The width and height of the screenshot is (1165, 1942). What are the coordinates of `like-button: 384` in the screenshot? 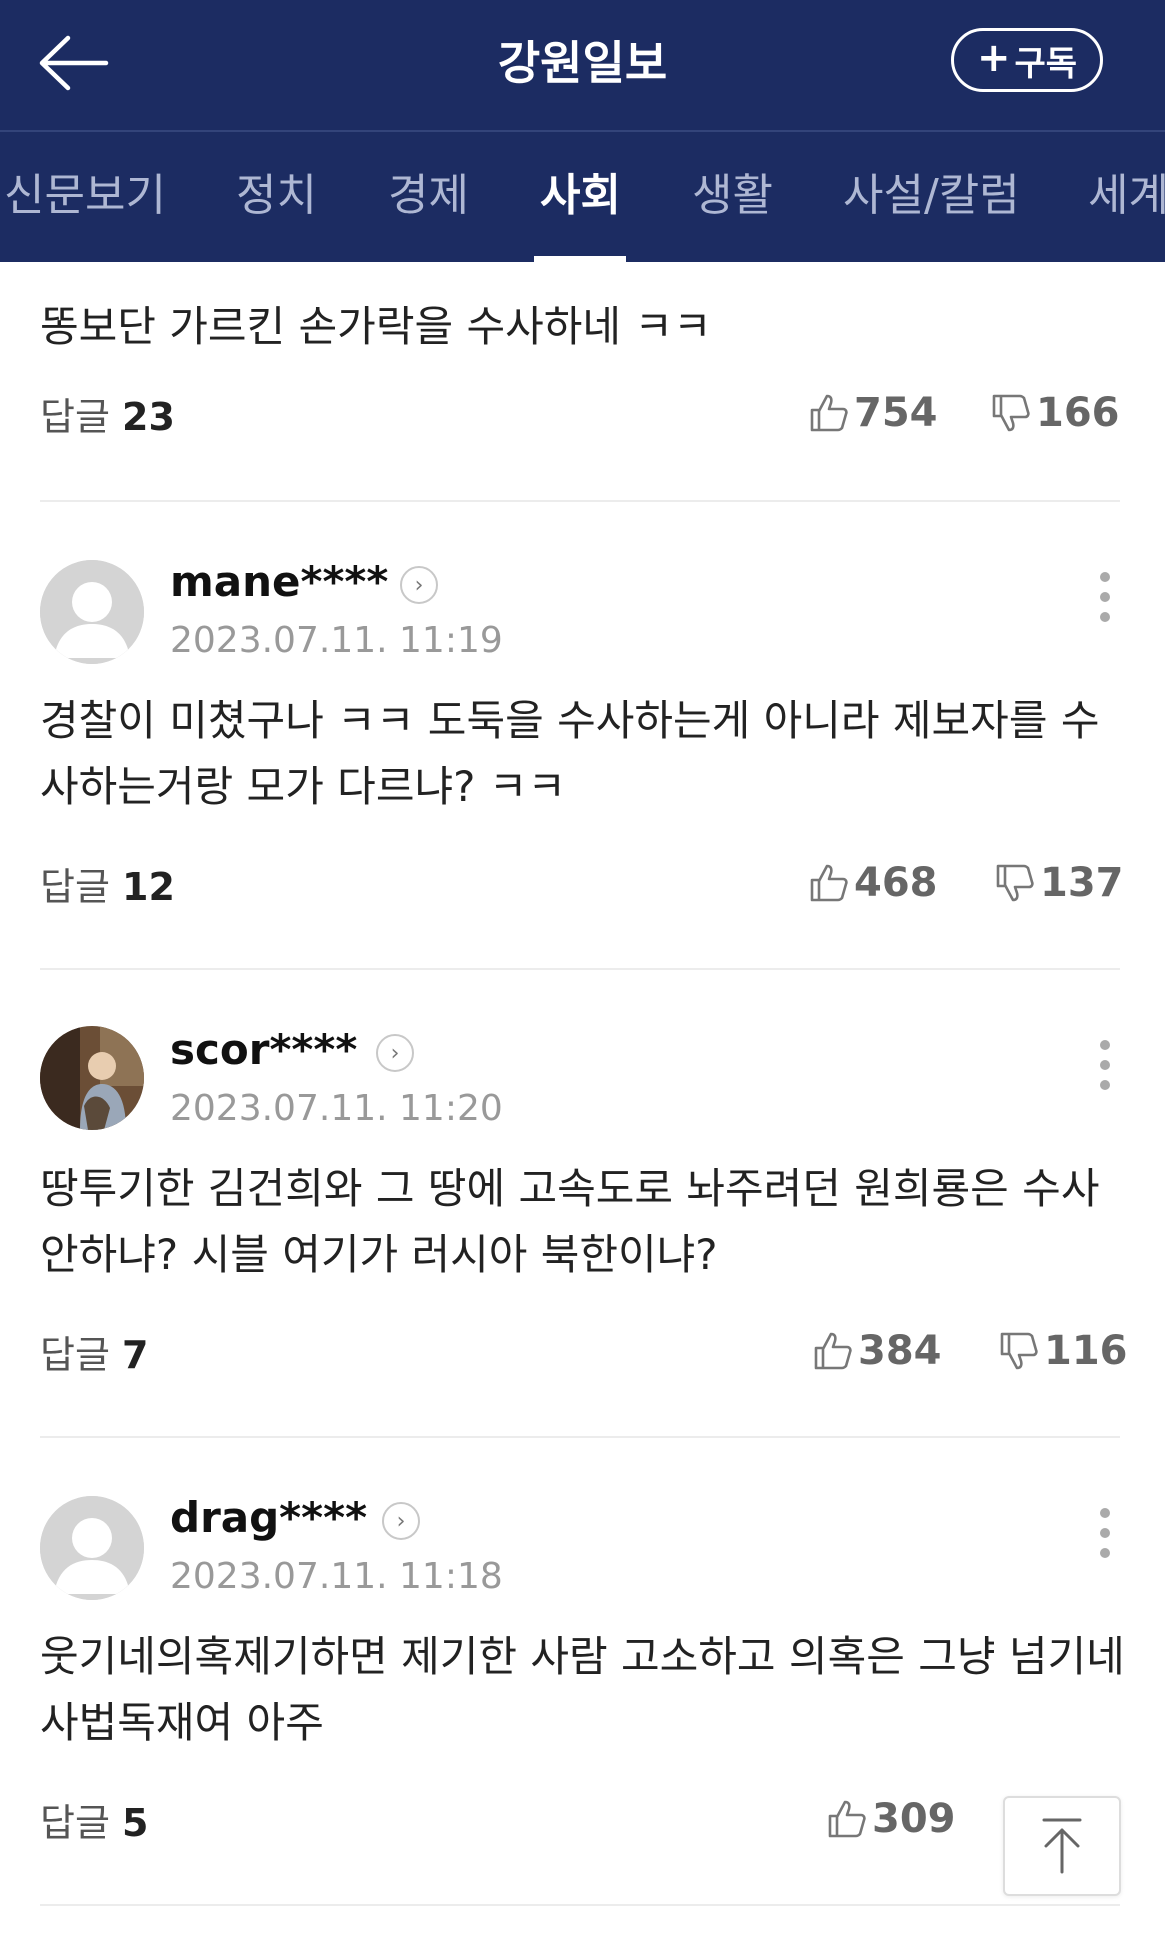 It's located at (877, 1351).